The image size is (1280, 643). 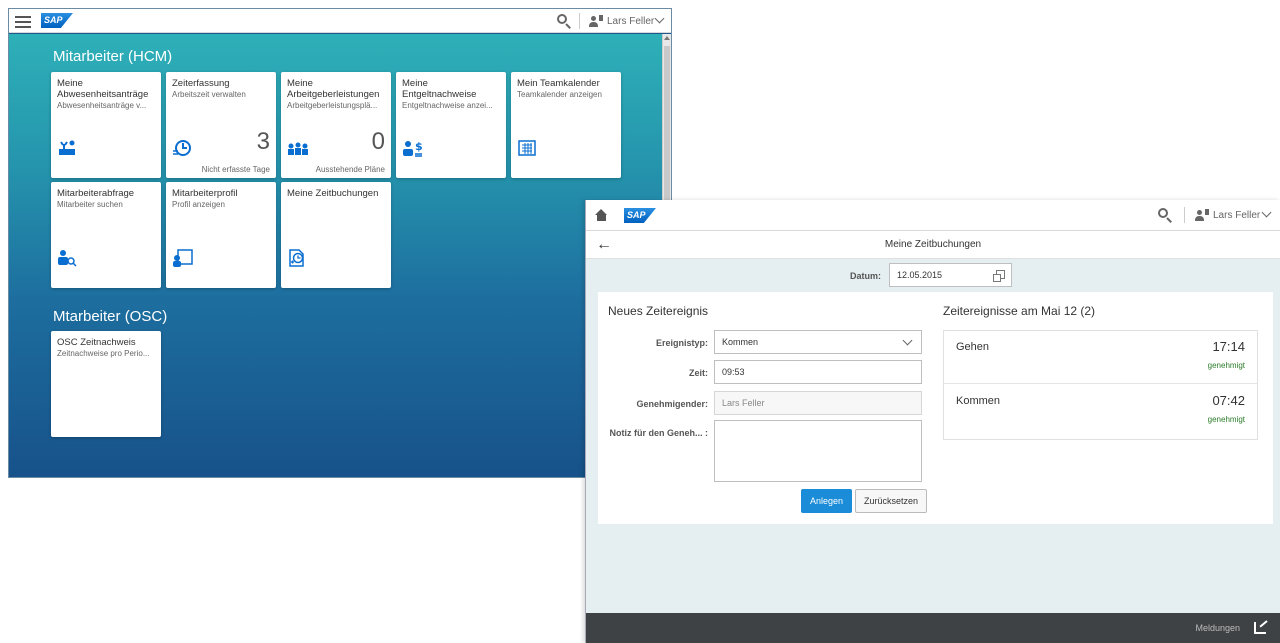 What do you see at coordinates (891, 501) in the screenshot?
I see `reset-button: Zurücksetzen` at bounding box center [891, 501].